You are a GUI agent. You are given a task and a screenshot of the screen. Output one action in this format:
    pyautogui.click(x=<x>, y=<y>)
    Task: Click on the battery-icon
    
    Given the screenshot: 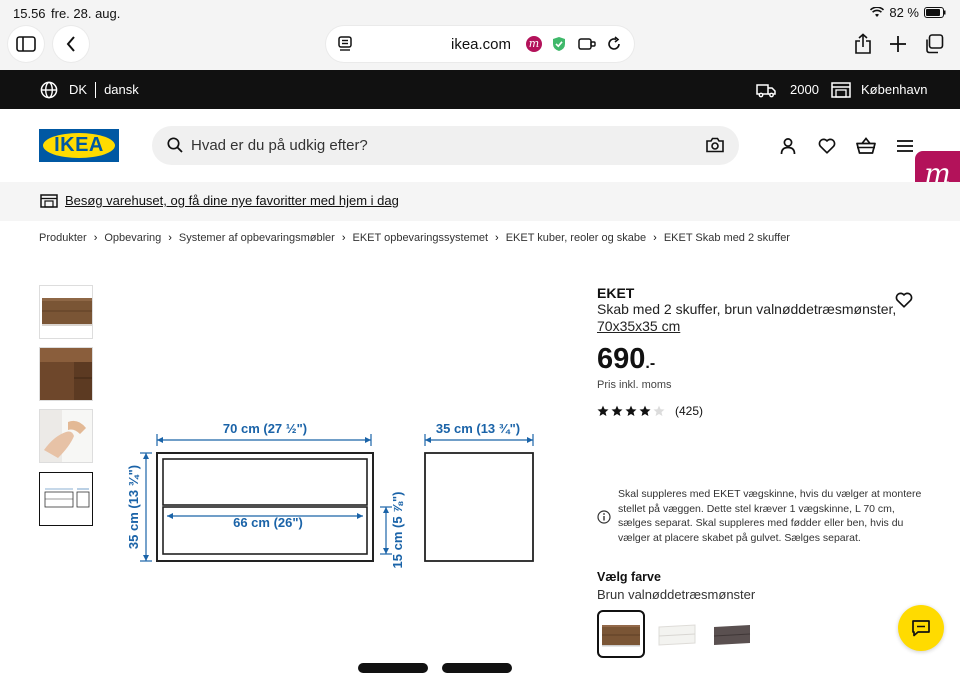 What is the action you would take?
    pyautogui.click(x=935, y=12)
    